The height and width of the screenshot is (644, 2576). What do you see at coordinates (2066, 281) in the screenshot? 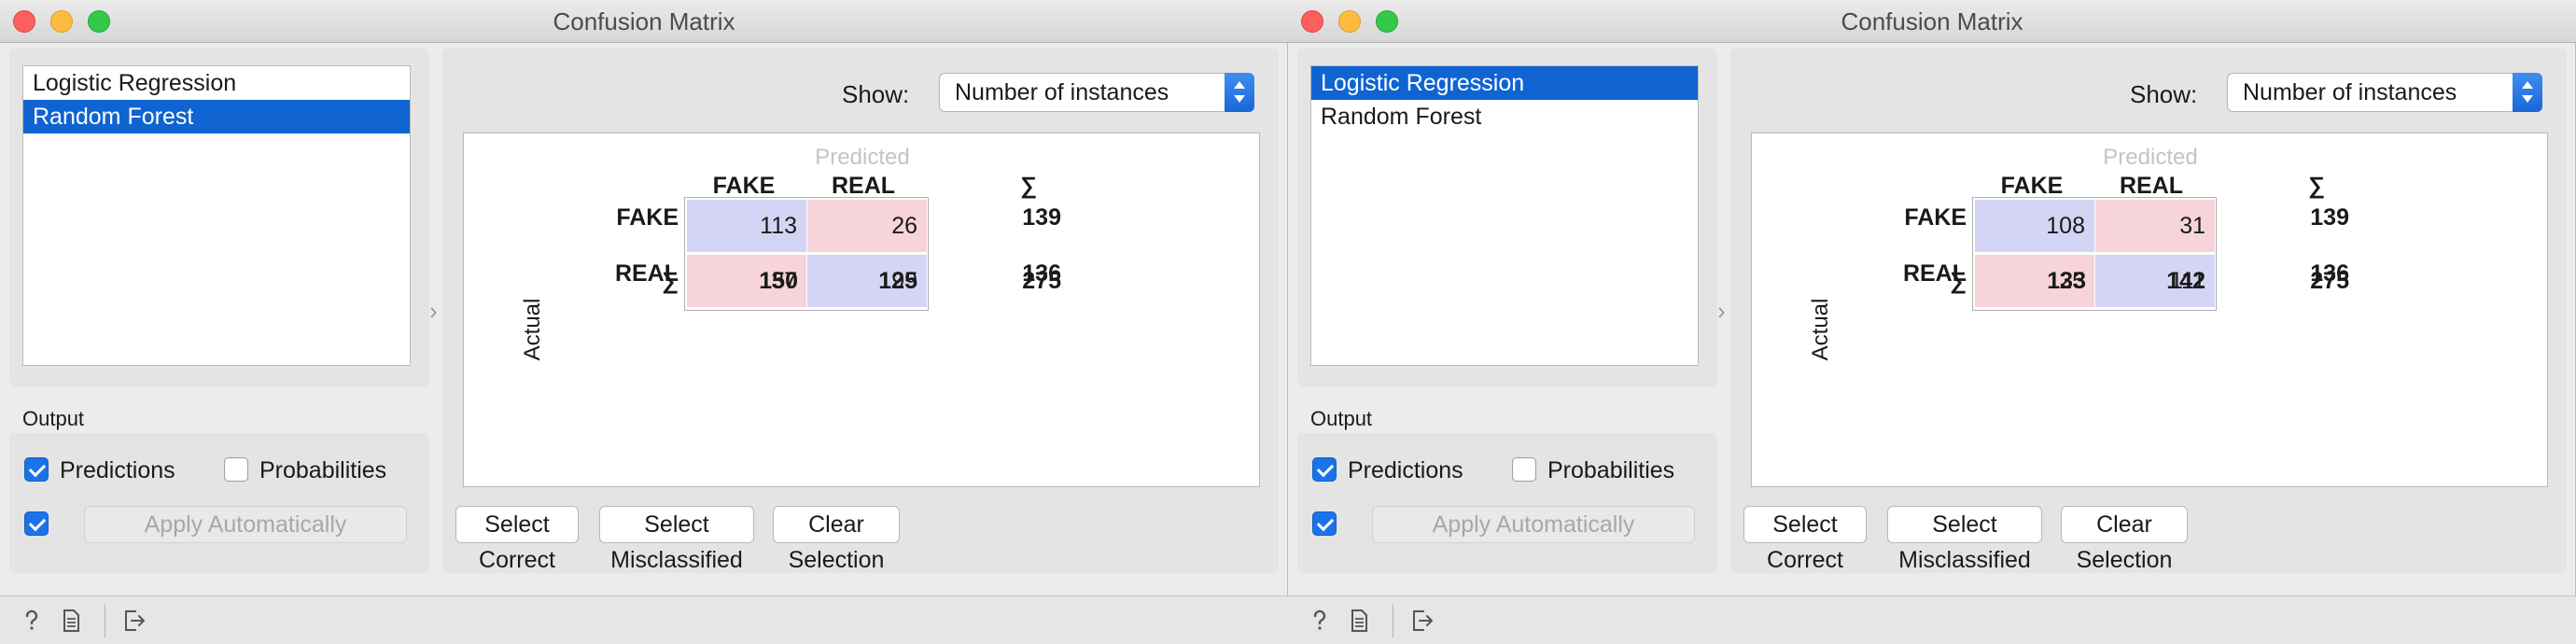
I see `column-sum-fake: 133` at bounding box center [2066, 281].